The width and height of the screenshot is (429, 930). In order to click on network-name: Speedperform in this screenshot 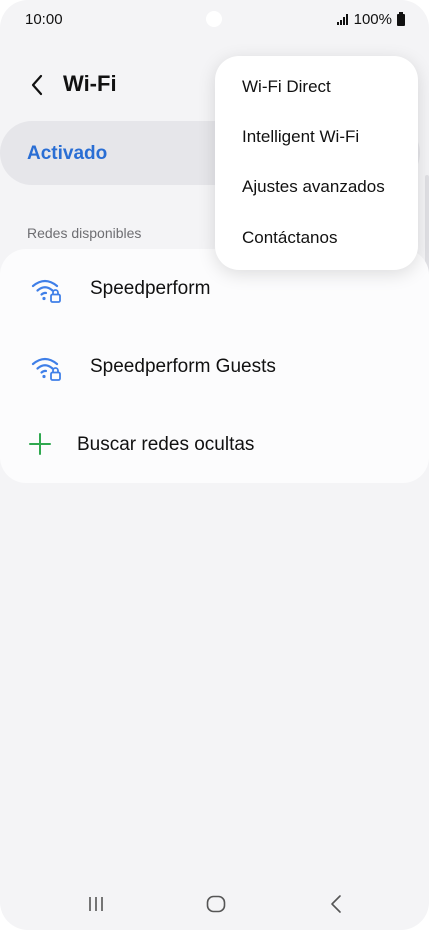, I will do `click(150, 288)`.